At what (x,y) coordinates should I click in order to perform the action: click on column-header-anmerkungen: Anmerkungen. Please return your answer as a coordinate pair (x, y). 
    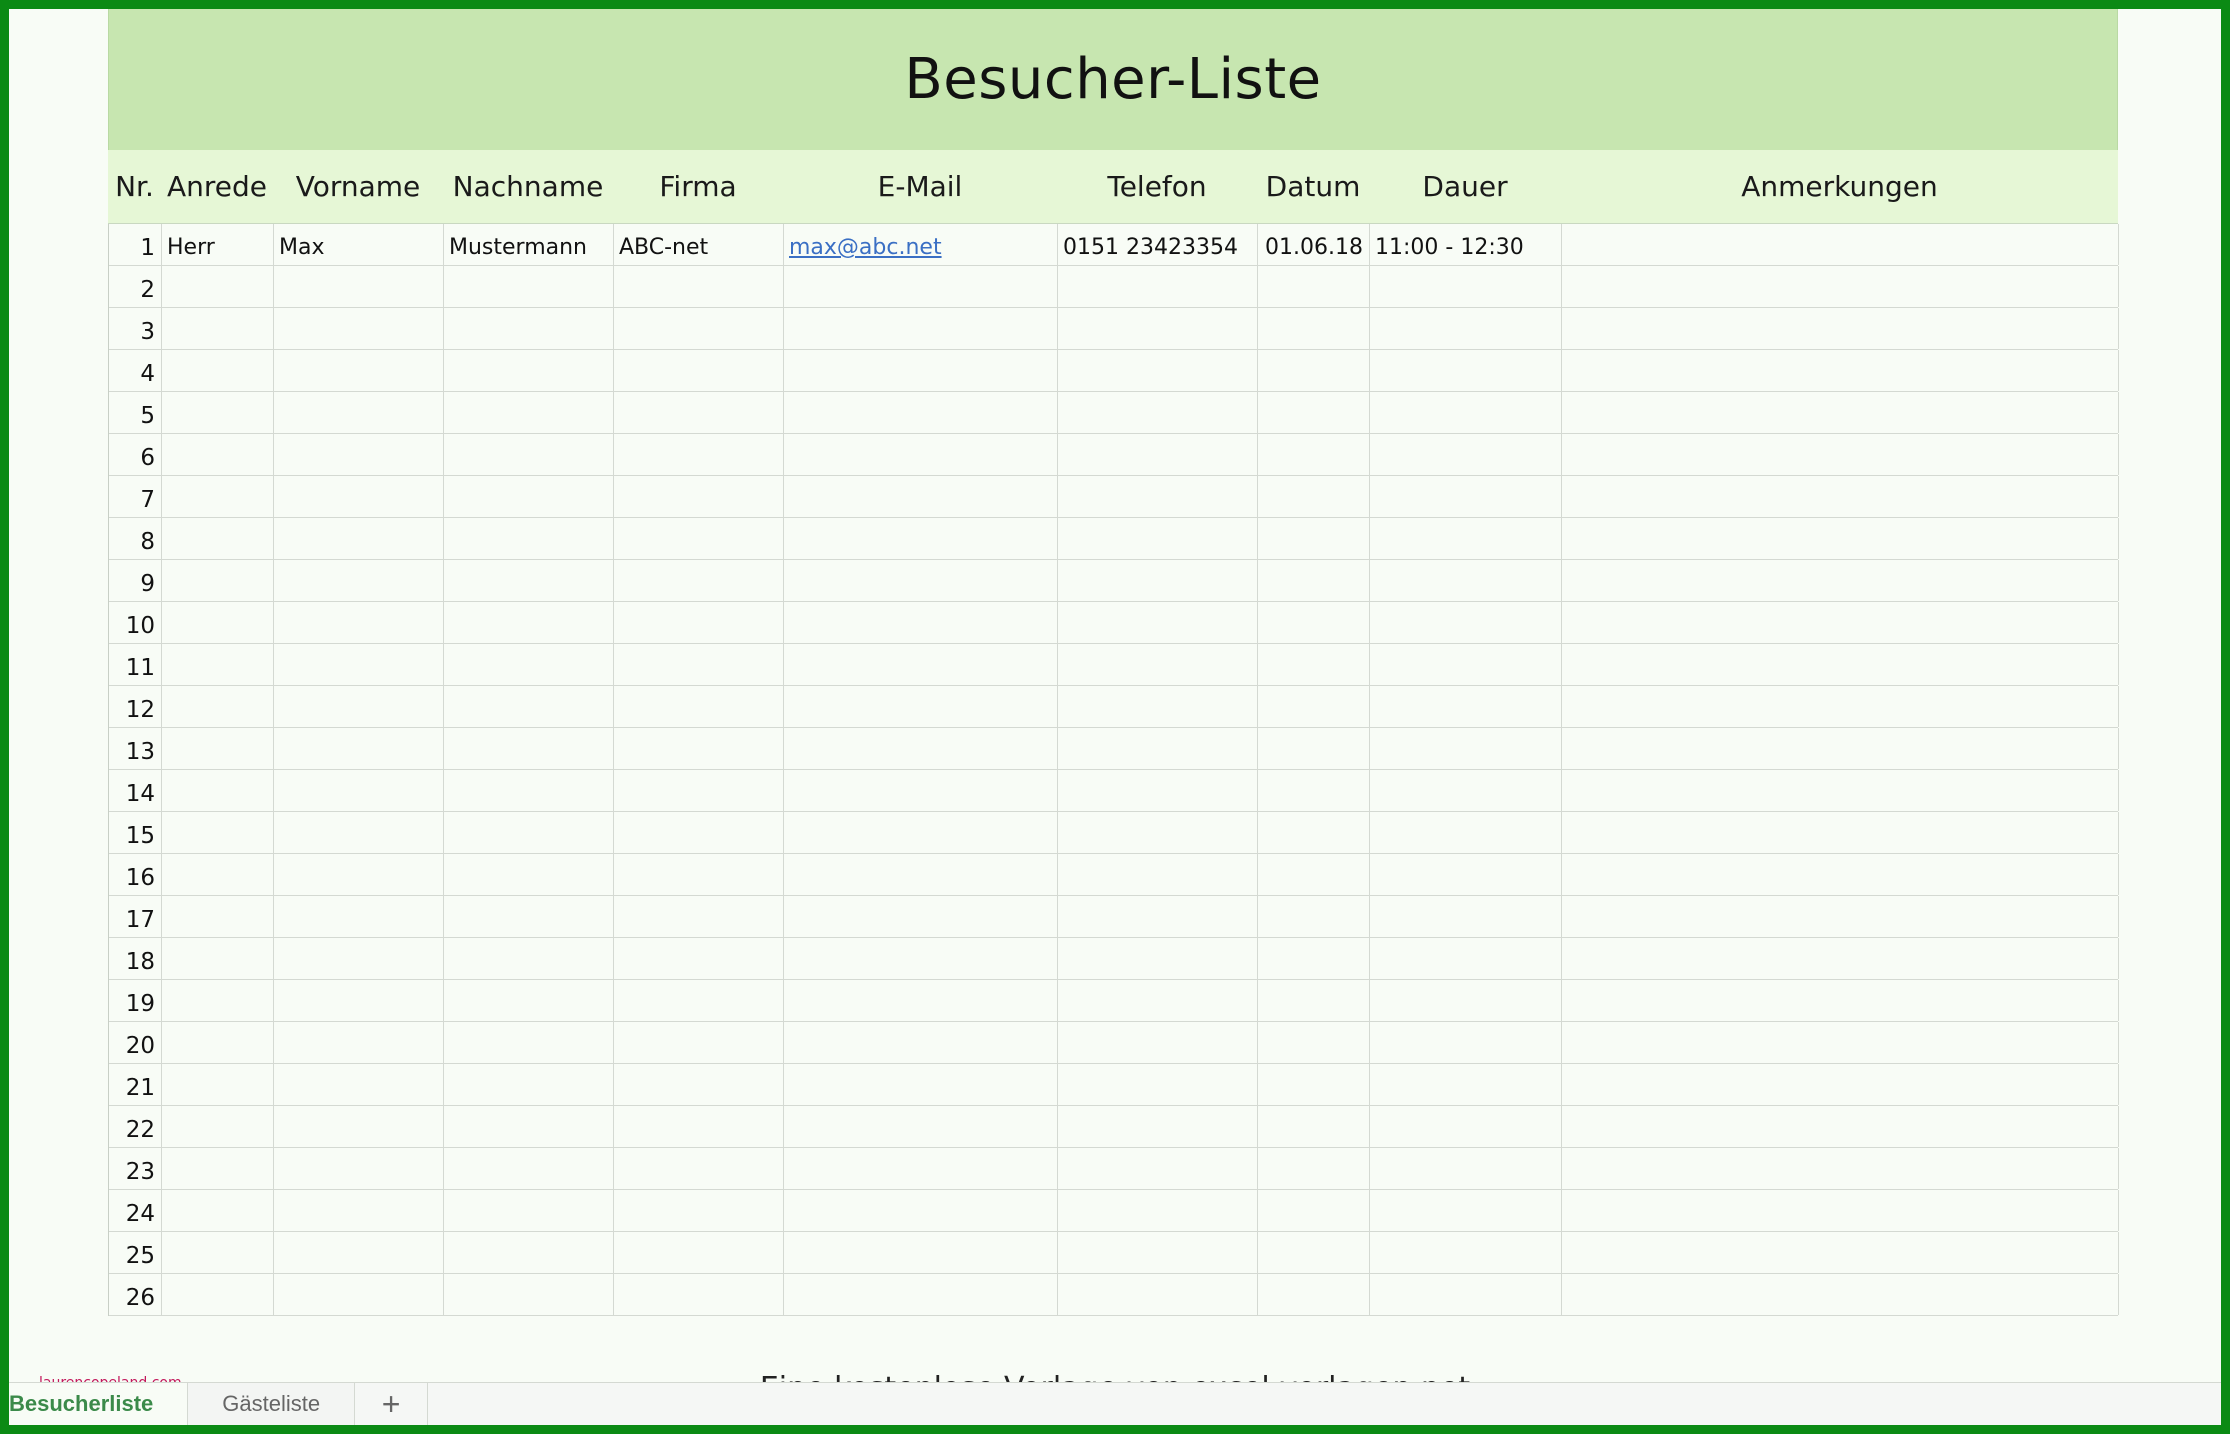
    Looking at the image, I should click on (1839, 186).